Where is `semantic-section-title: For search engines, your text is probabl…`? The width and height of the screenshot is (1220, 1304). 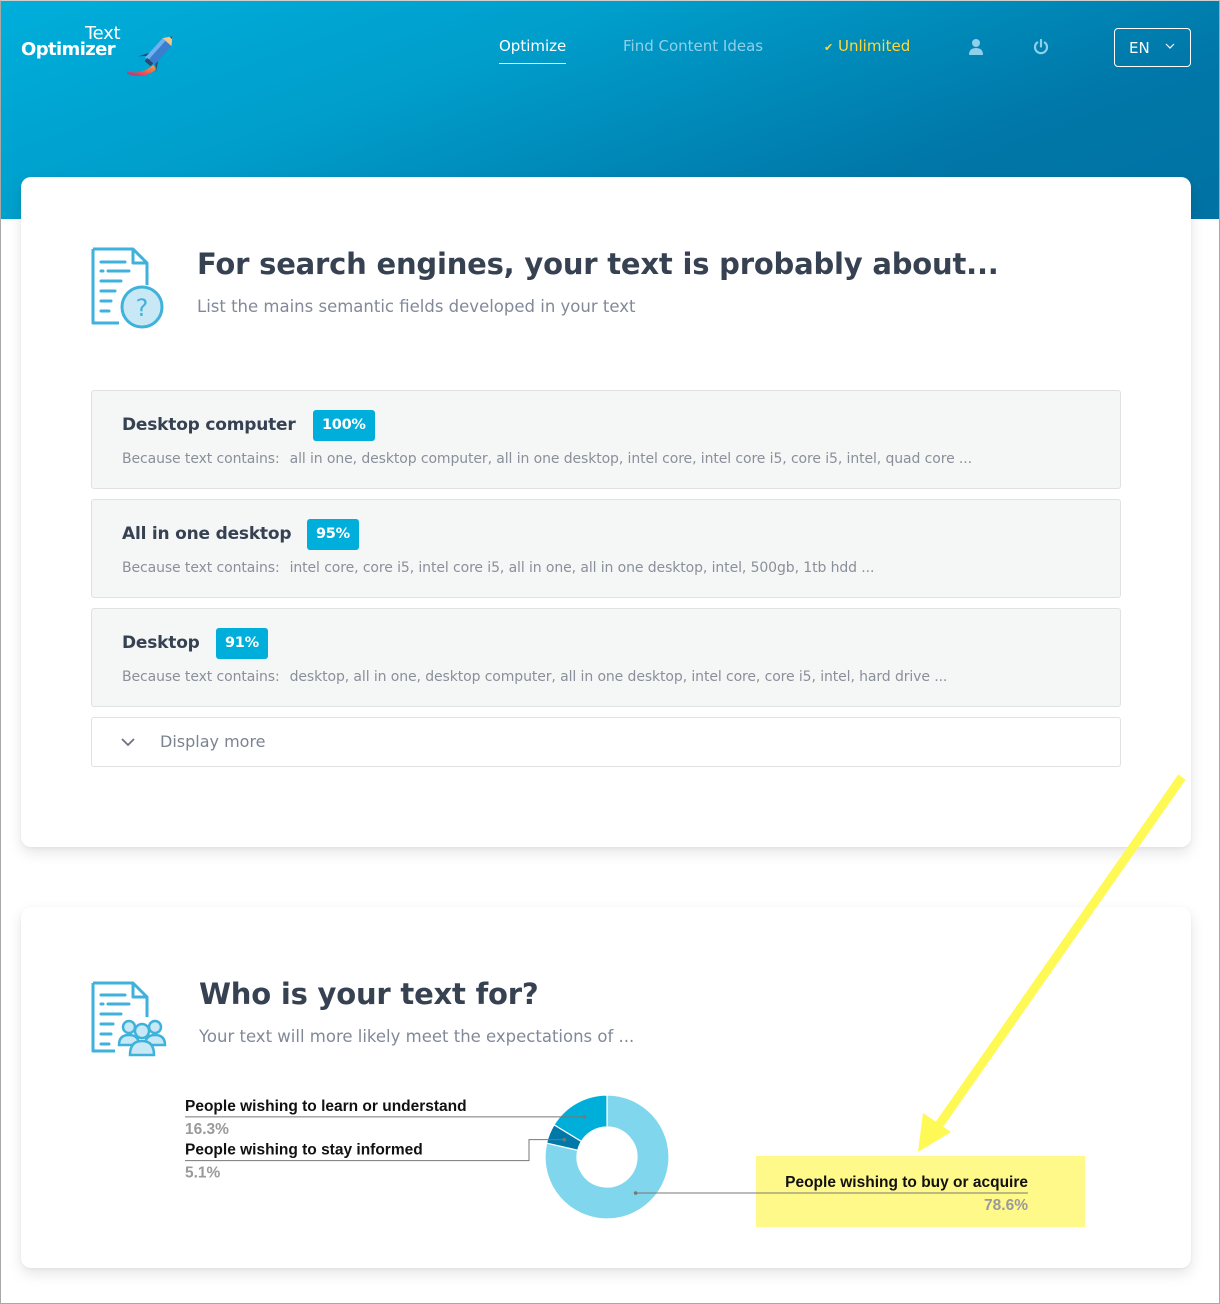 semantic-section-title: For search engines, your text is probabl… is located at coordinates (598, 264).